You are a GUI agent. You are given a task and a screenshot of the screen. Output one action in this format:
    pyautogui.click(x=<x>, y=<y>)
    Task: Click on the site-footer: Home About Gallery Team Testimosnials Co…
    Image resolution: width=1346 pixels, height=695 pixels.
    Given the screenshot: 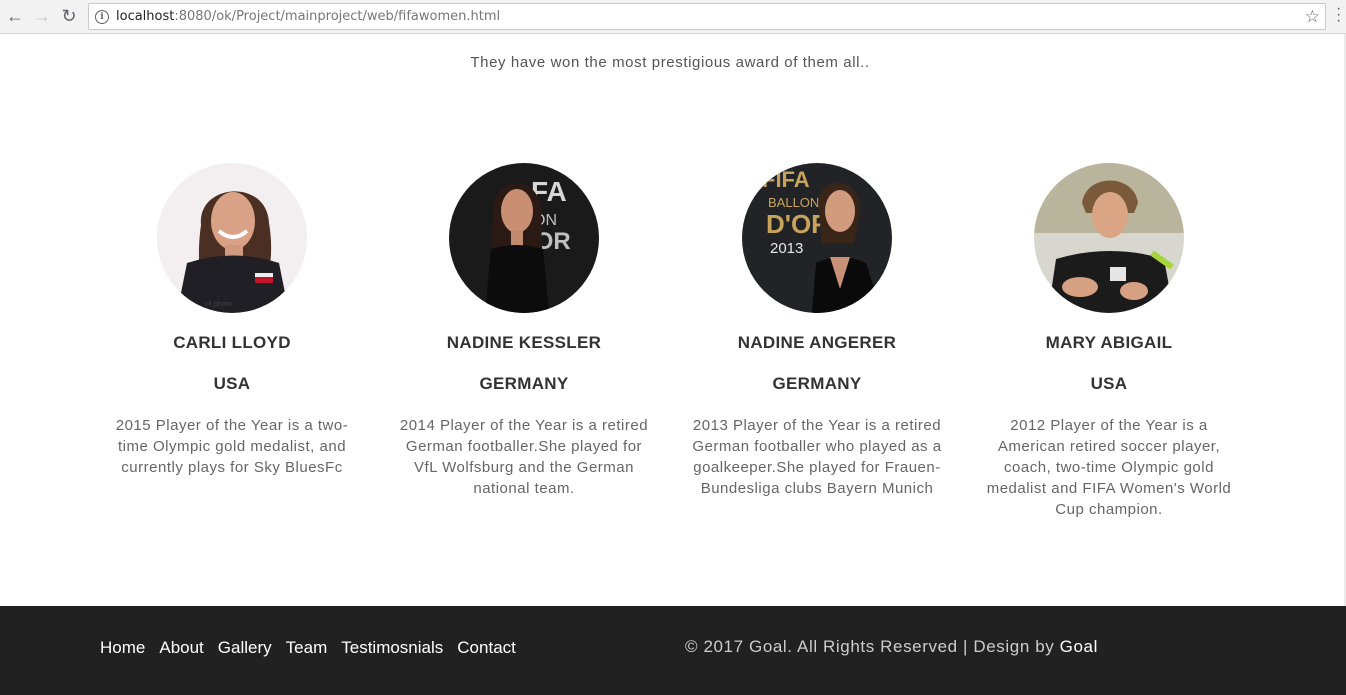 What is the action you would take?
    pyautogui.click(x=673, y=650)
    